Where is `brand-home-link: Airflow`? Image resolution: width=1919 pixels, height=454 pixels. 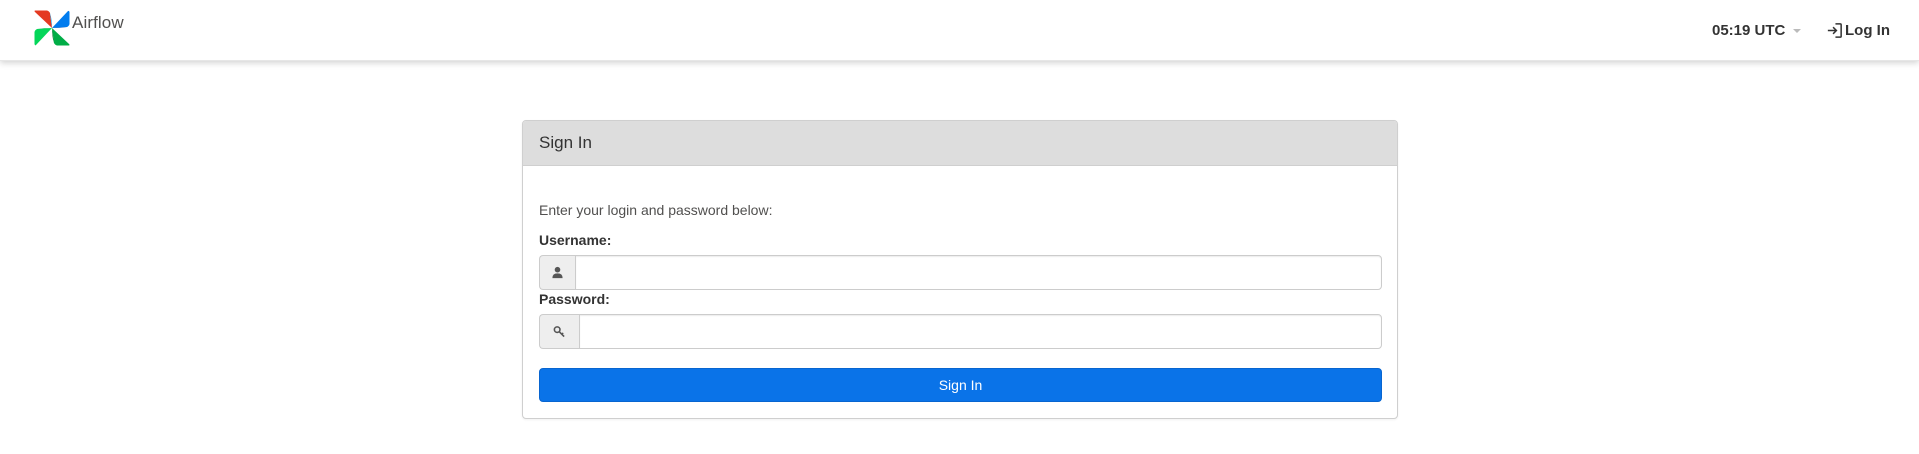 brand-home-link: Airflow is located at coordinates (78, 28).